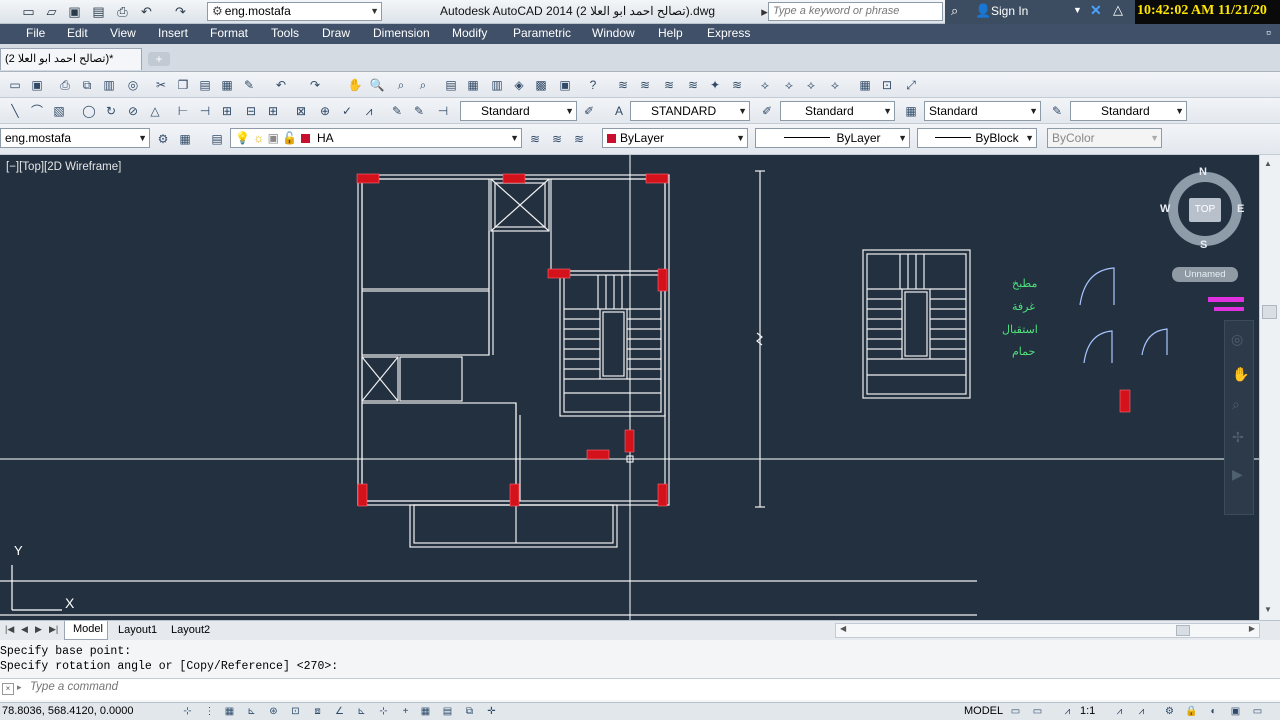 The height and width of the screenshot is (720, 1280). What do you see at coordinates (15, 85) in the screenshot?
I see `new-icon: ▭` at bounding box center [15, 85].